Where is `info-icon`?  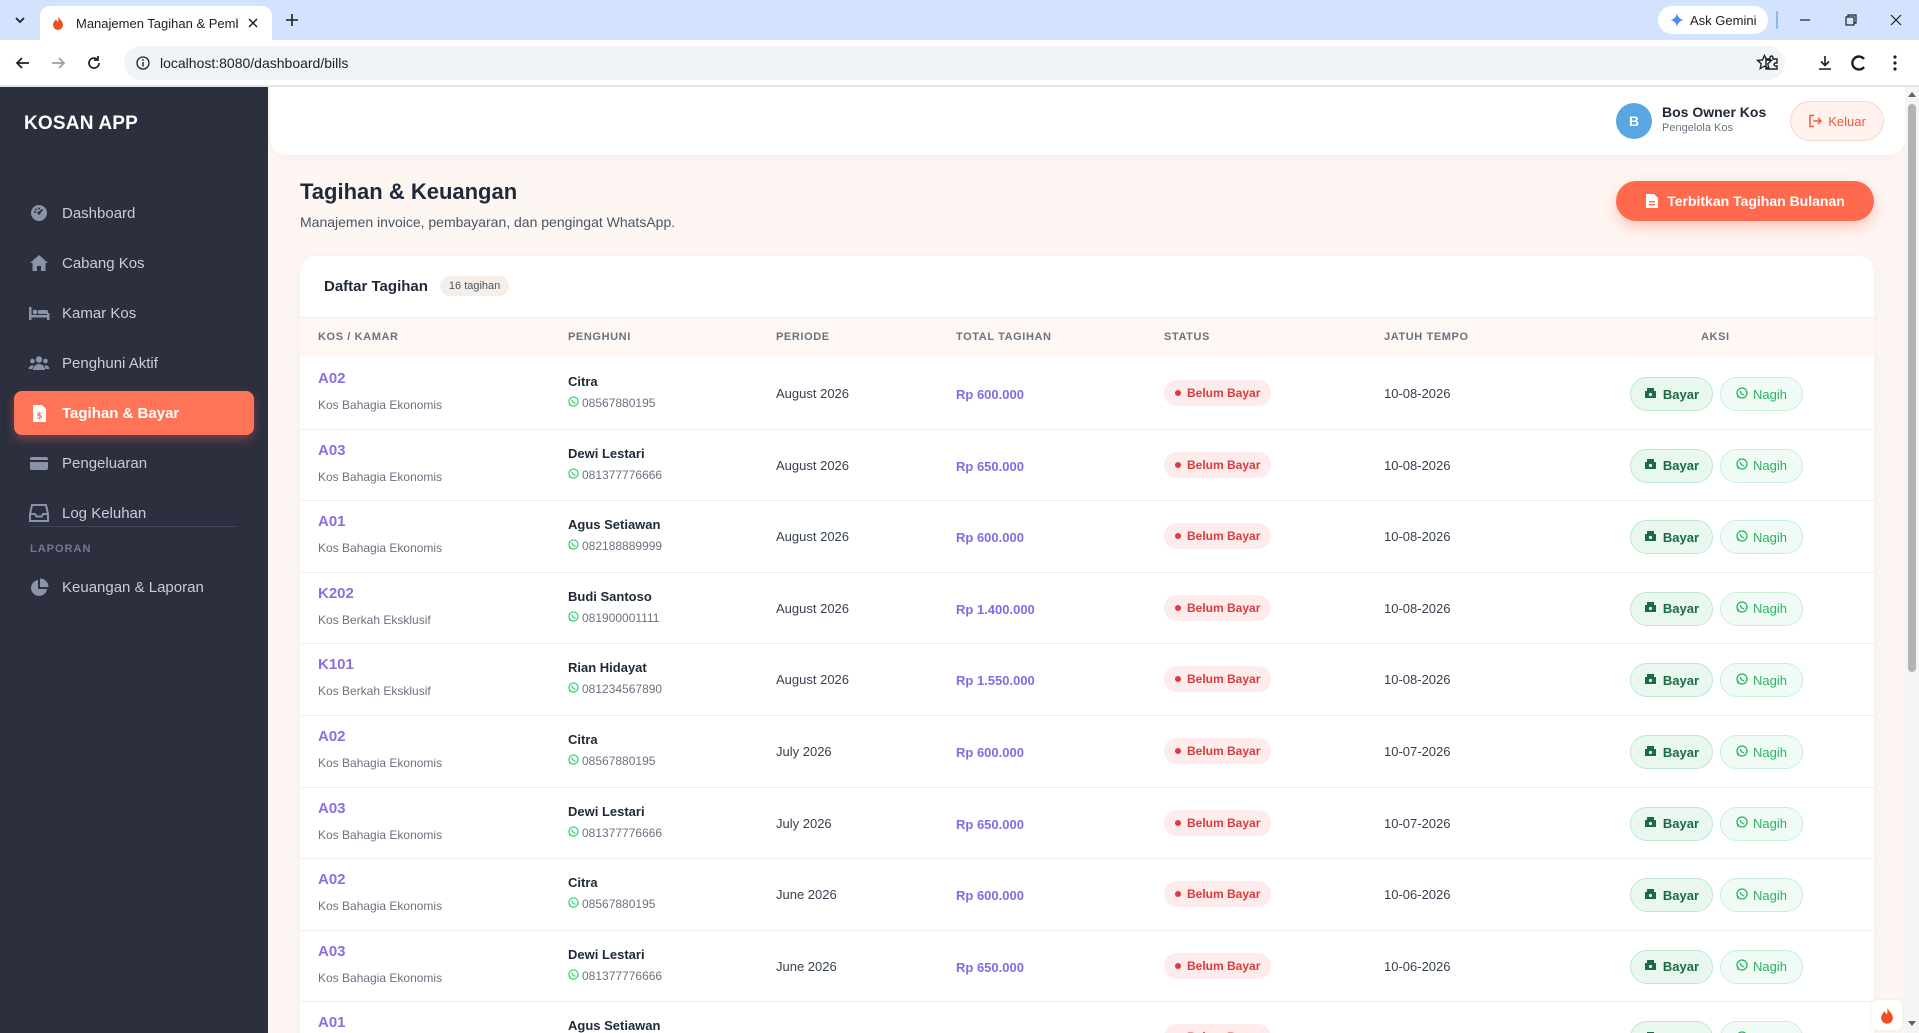
info-icon is located at coordinates (143, 63).